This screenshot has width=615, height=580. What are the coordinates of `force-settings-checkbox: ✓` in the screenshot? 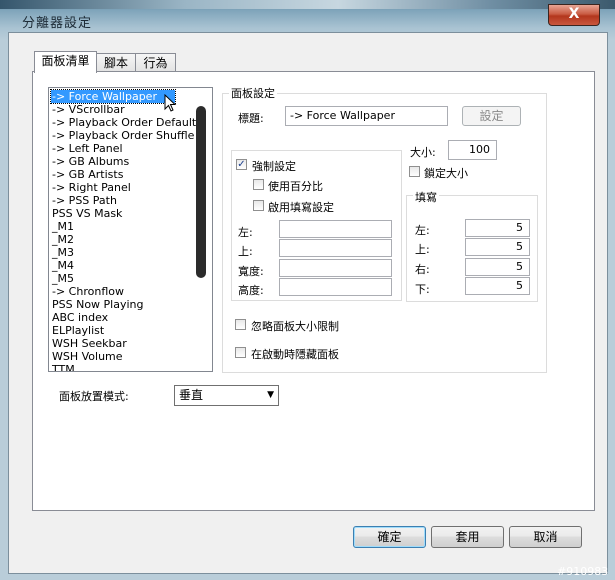 It's located at (241, 164).